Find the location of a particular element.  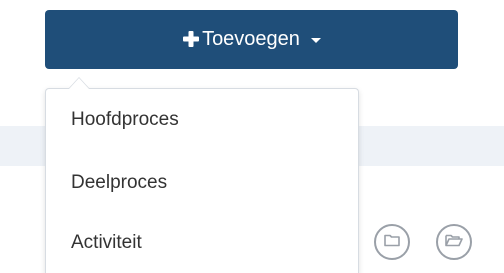

folder-open-icon is located at coordinates (454, 242).